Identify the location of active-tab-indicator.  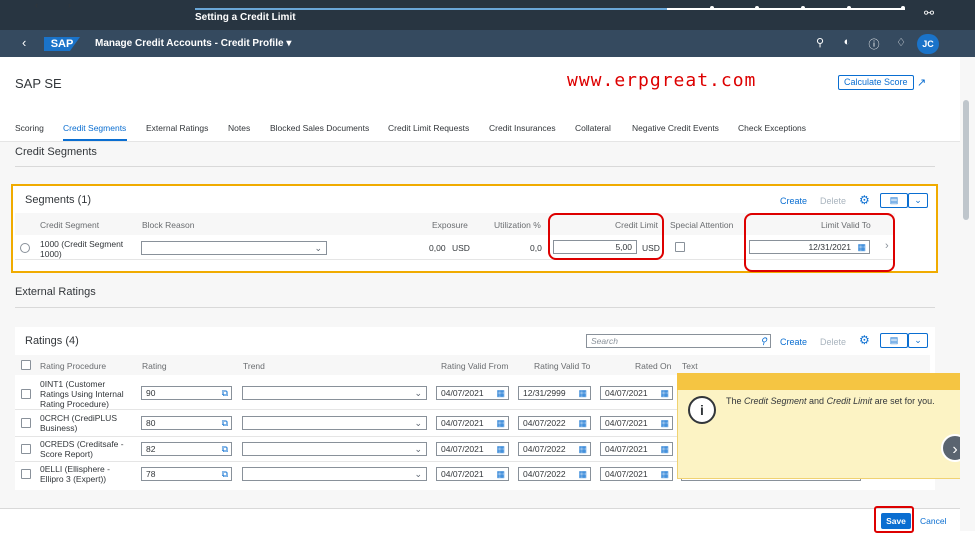
(95, 140).